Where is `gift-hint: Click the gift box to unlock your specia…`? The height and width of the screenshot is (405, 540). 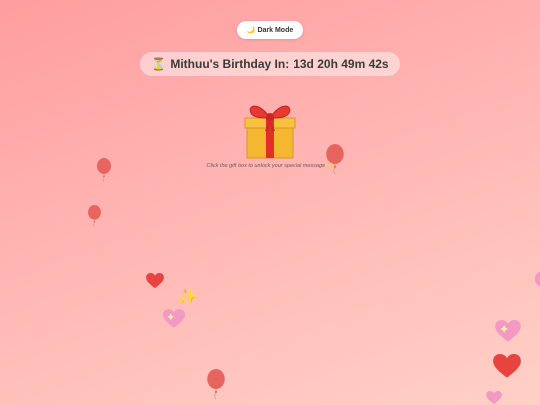 gift-hint: Click the gift box to unlock your specia… is located at coordinates (270, 166).